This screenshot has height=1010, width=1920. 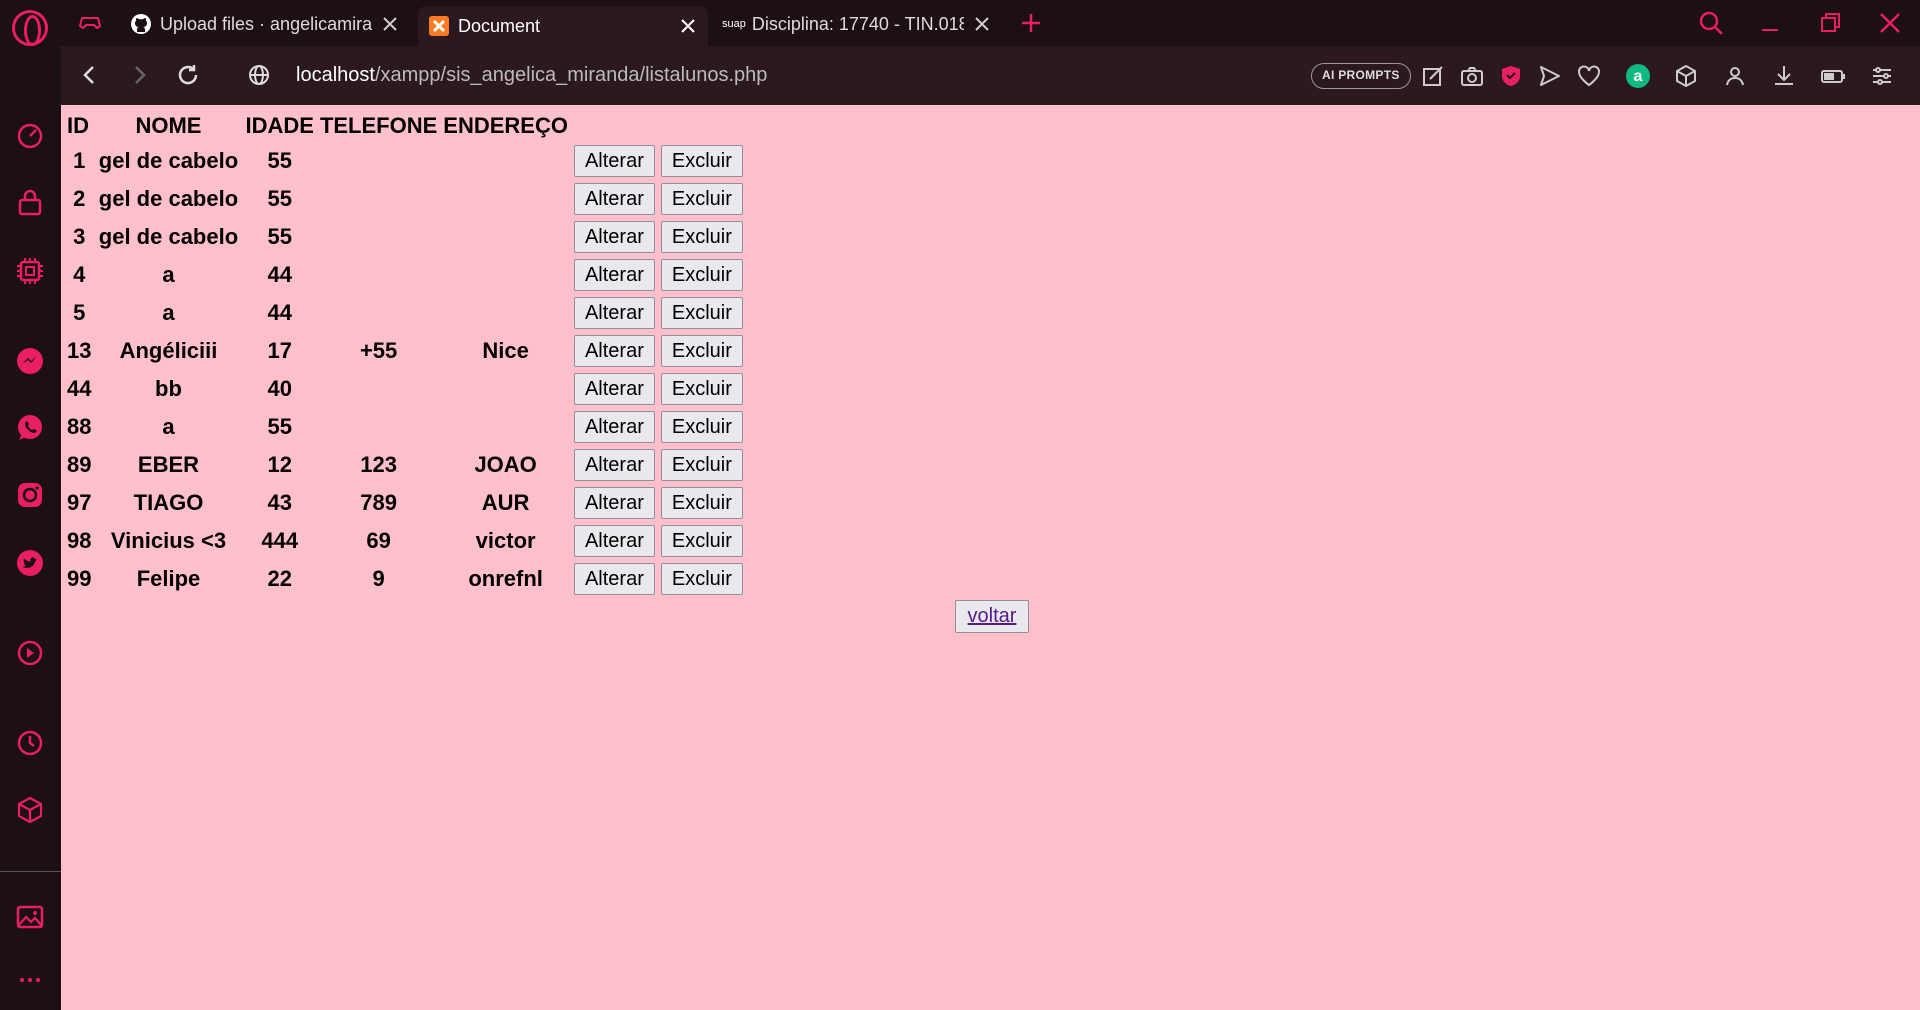 What do you see at coordinates (79, 198) in the screenshot?
I see `cell-id: 2` at bounding box center [79, 198].